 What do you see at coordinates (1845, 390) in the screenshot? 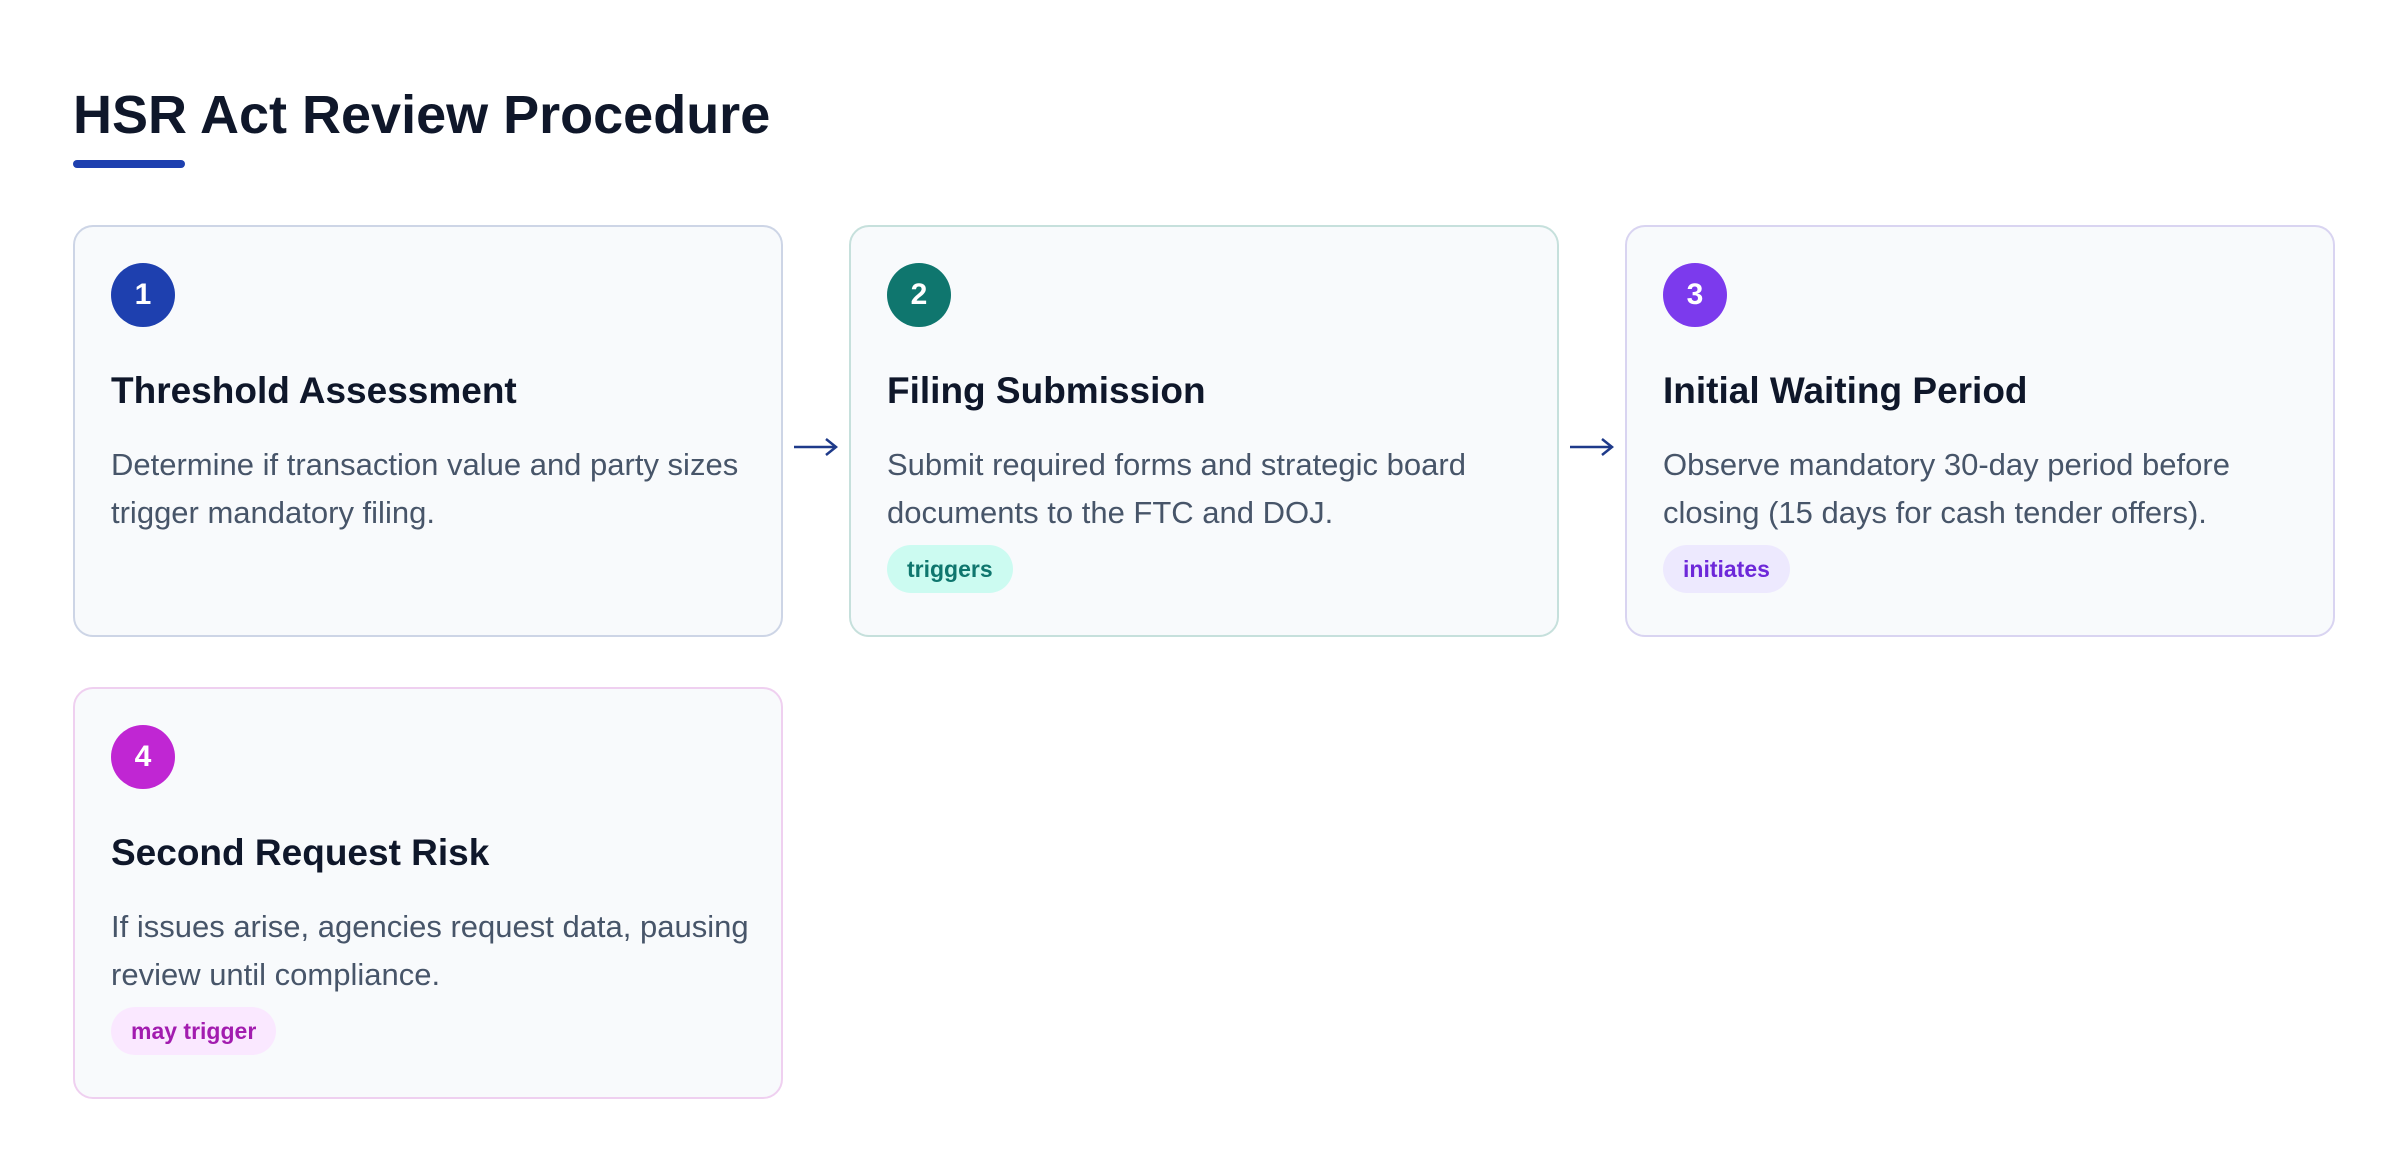
I see `step-title: Initial Waiting Period` at bounding box center [1845, 390].